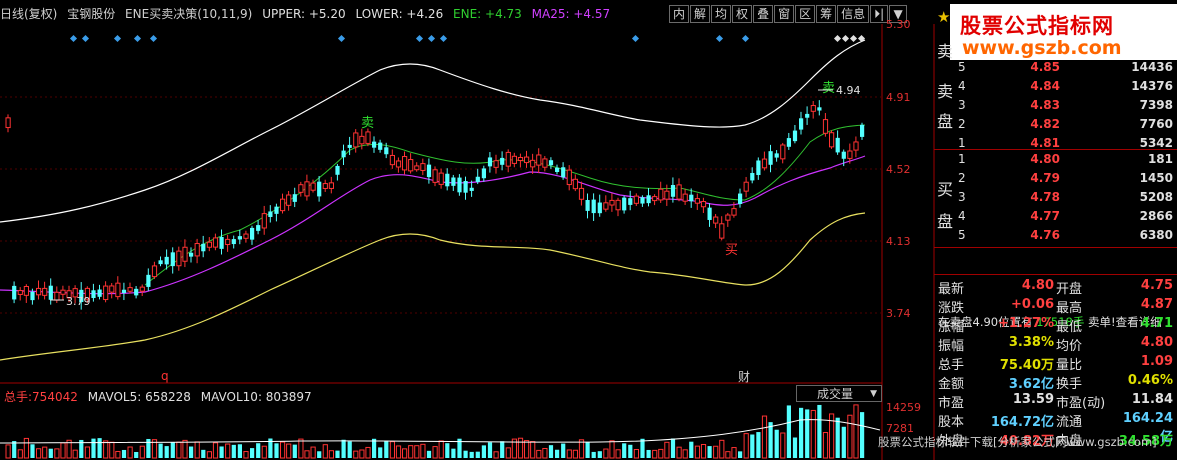  Describe the element at coordinates (945, 51) in the screenshot. I see `sell-side-label-top: 卖` at that location.